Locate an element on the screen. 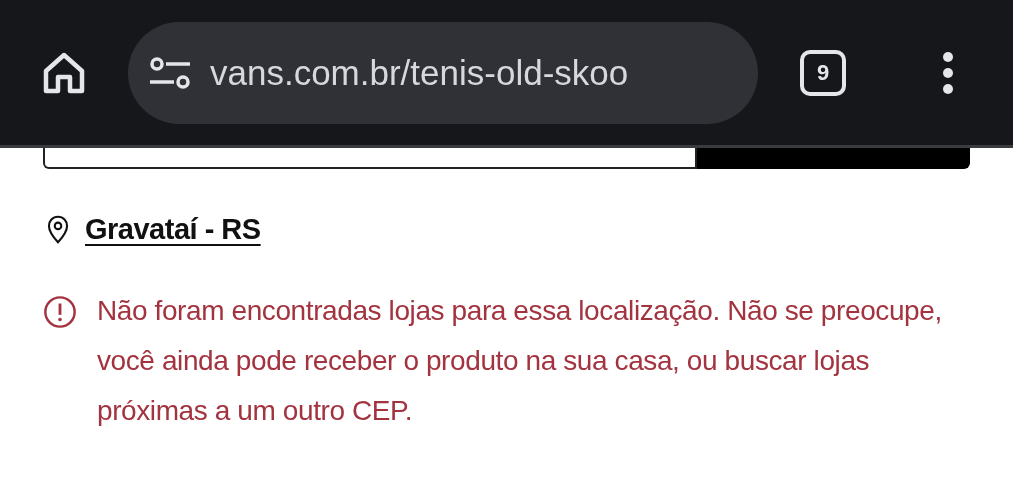 The height and width of the screenshot is (500, 1013). location-pin-icon is located at coordinates (58, 229).